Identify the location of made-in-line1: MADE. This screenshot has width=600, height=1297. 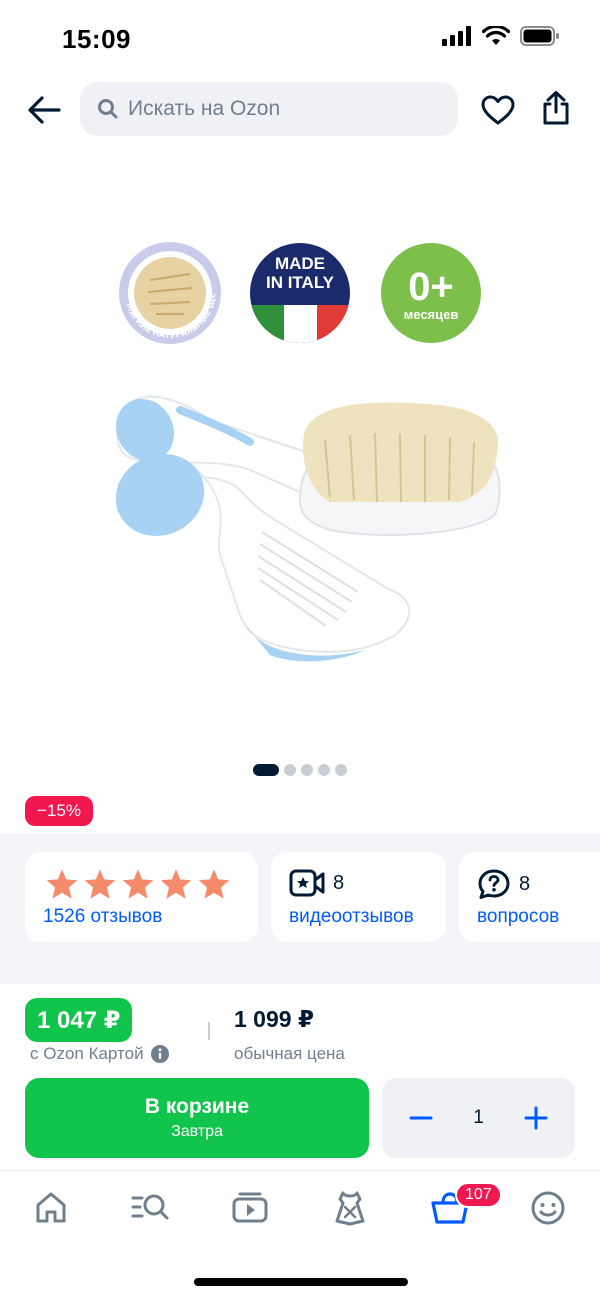
(300, 263).